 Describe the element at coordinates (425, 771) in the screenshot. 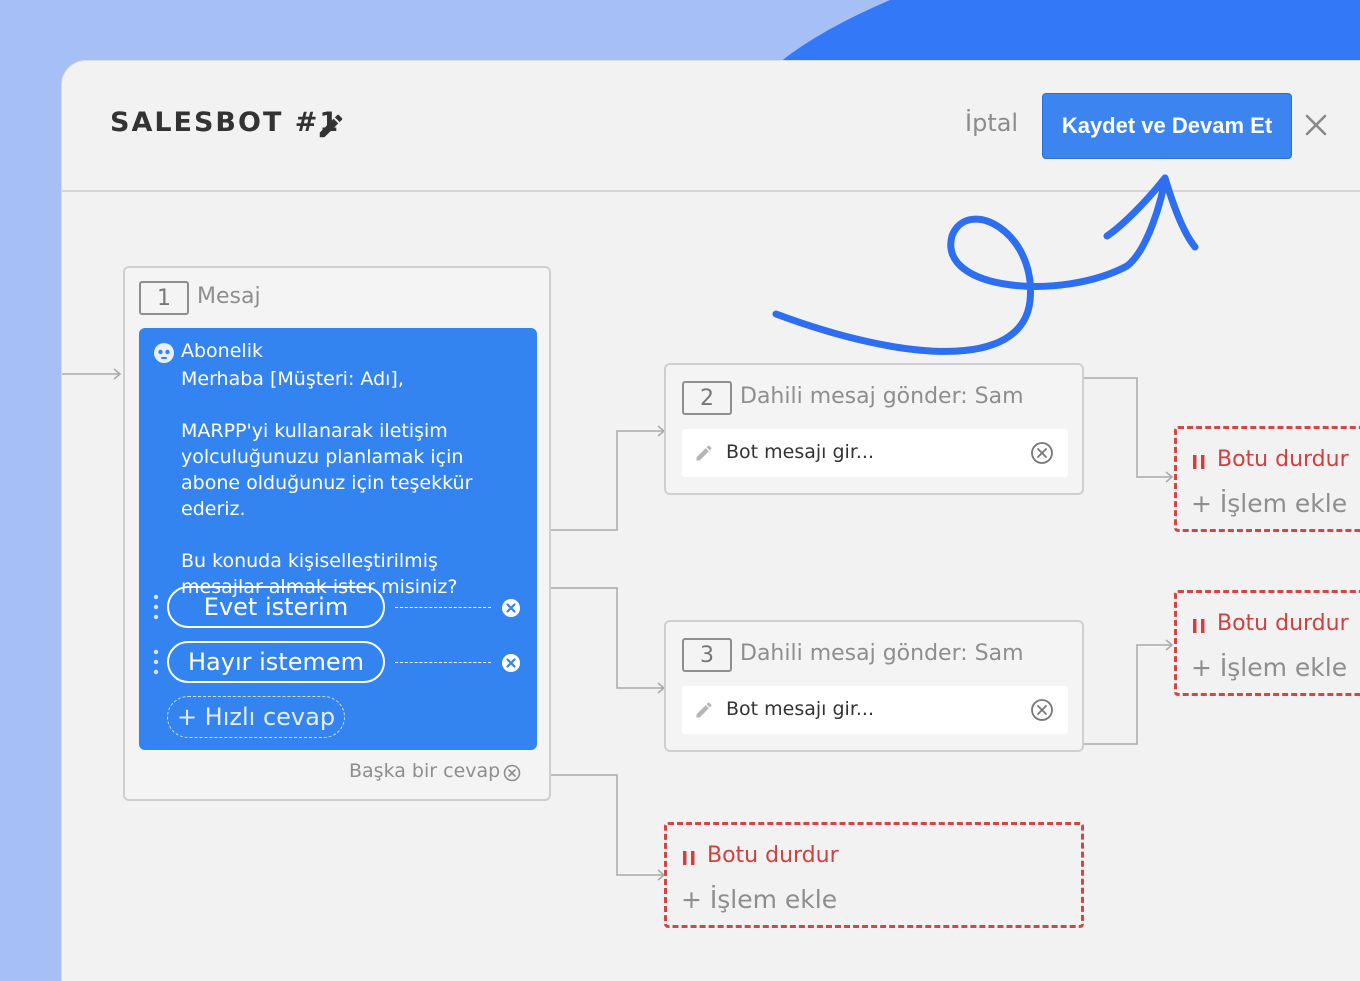

I see `other-answer-label: Başka bir cevap` at that location.